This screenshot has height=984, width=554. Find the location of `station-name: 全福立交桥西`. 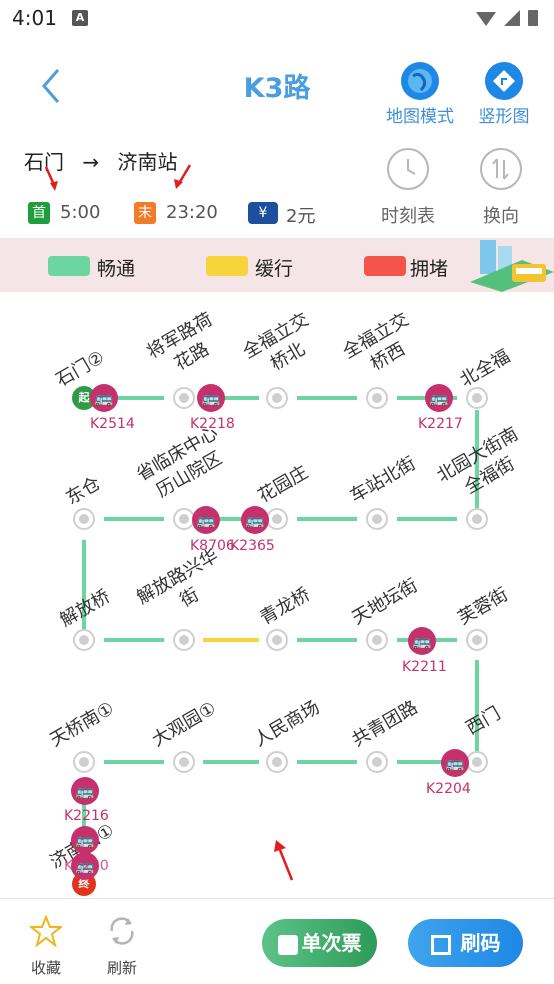

station-name: 全福立交桥西 is located at coordinates (382, 347).